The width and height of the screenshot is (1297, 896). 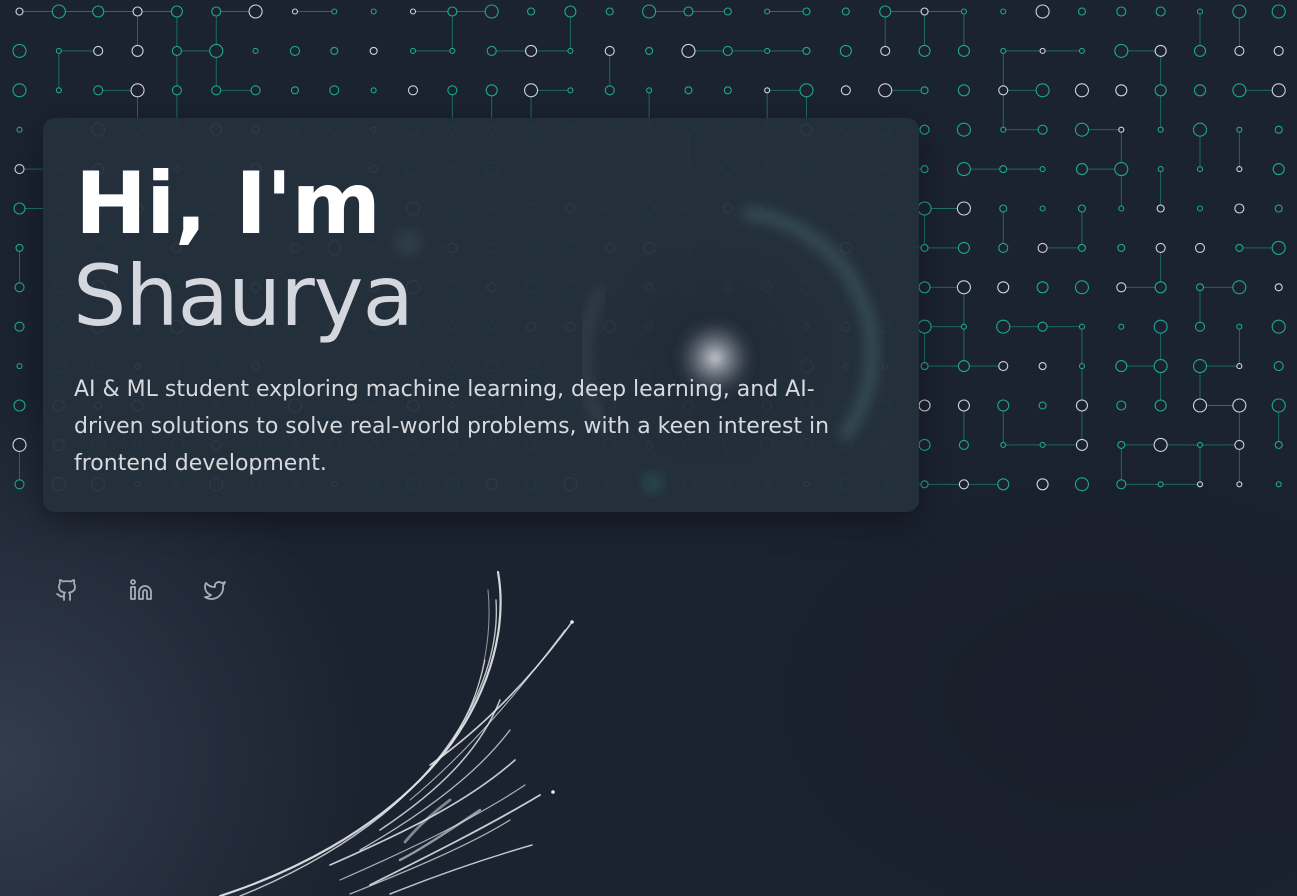 I want to click on twitter-link, so click(x=215, y=590).